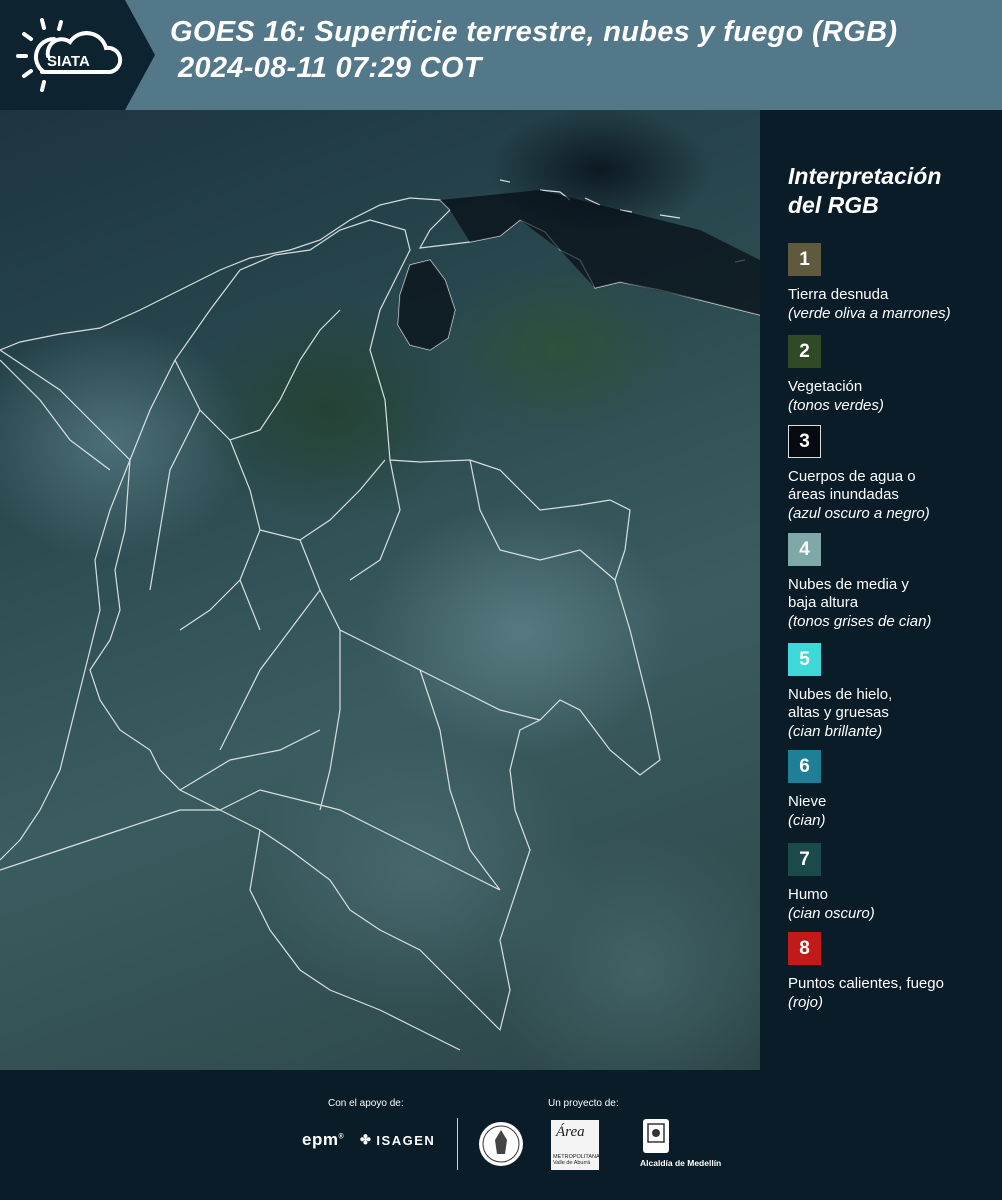 The height and width of the screenshot is (1200, 1002). What do you see at coordinates (838, 294) in the screenshot?
I see `legend-label: Tierra desnuda` at bounding box center [838, 294].